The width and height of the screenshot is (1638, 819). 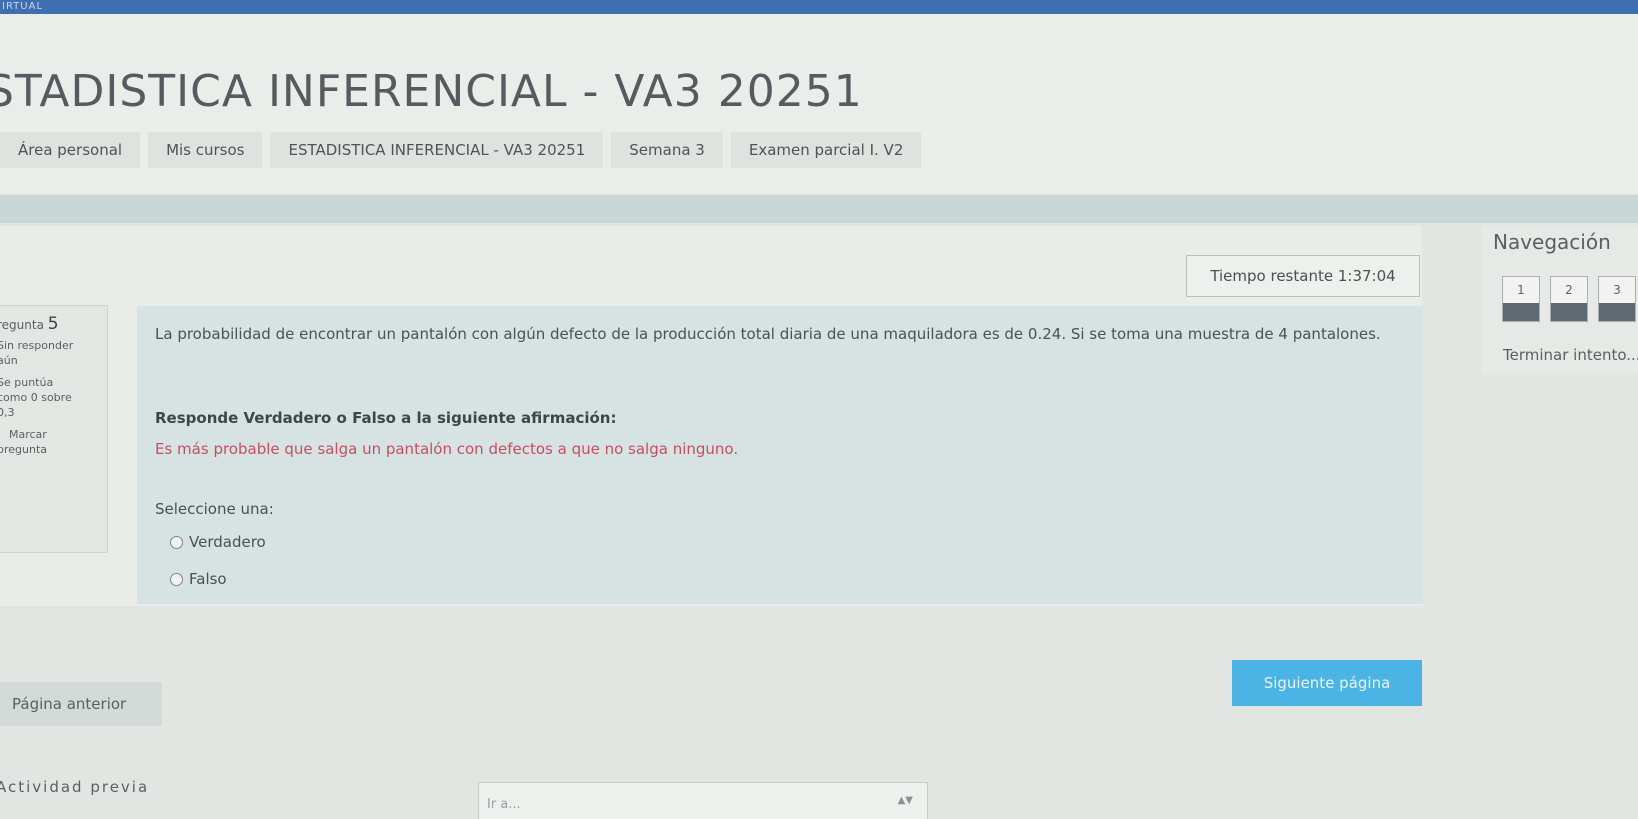 What do you see at coordinates (9, 360) in the screenshot?
I see `question-status-2: aún` at bounding box center [9, 360].